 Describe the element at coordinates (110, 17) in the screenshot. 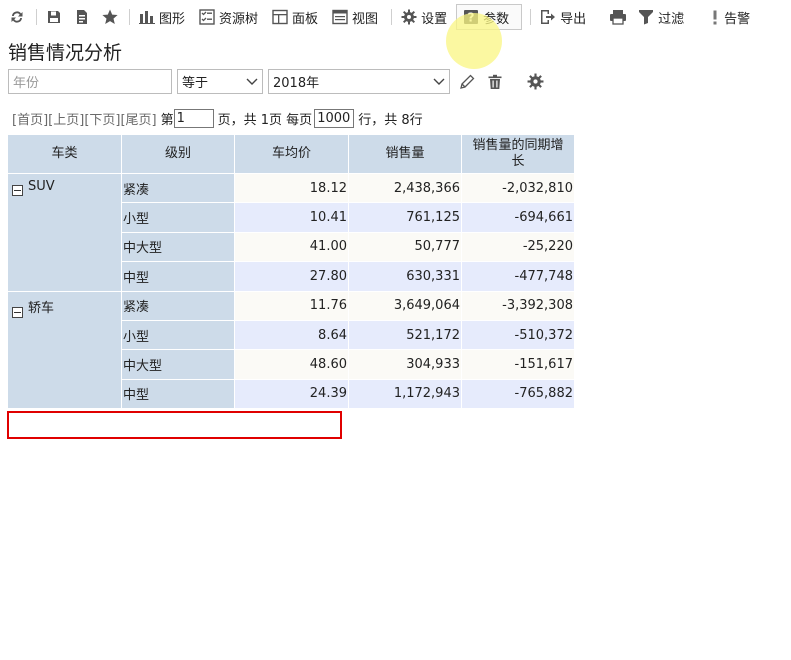

I see `favorite-star-icon` at that location.